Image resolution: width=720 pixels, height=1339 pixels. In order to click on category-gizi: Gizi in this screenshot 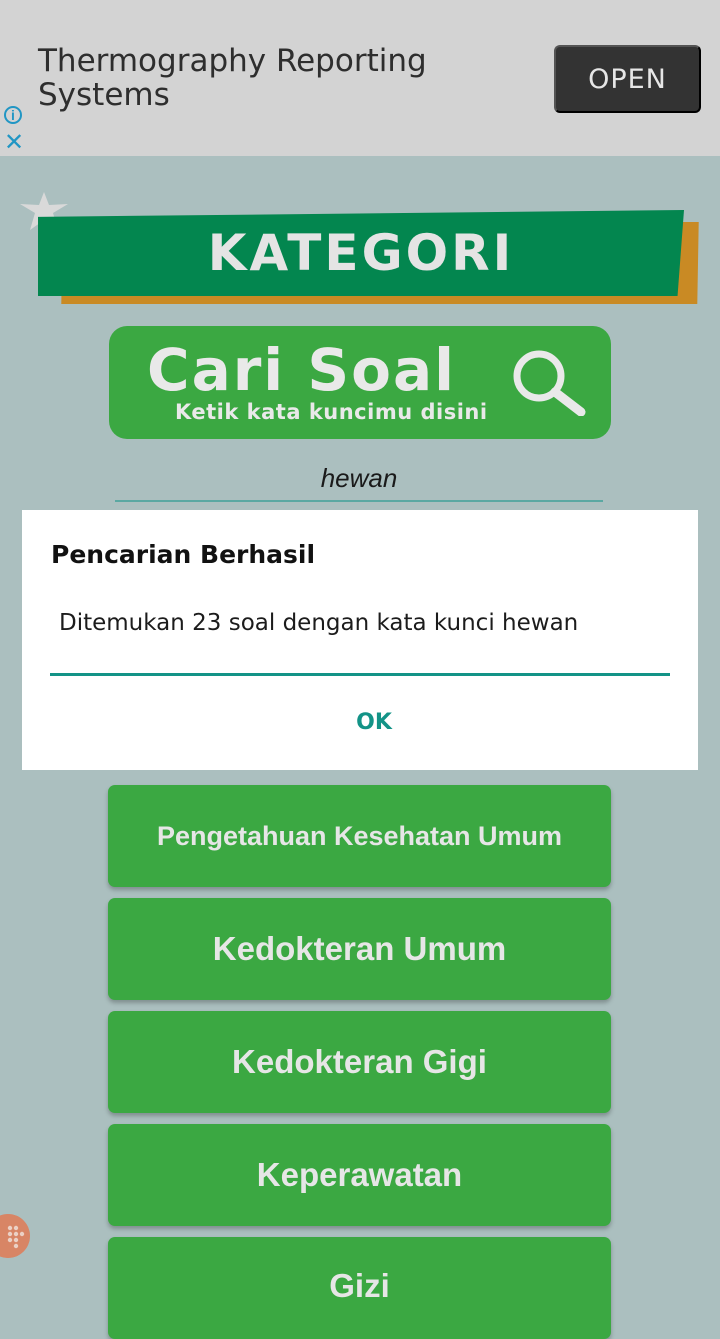, I will do `click(359, 1288)`.